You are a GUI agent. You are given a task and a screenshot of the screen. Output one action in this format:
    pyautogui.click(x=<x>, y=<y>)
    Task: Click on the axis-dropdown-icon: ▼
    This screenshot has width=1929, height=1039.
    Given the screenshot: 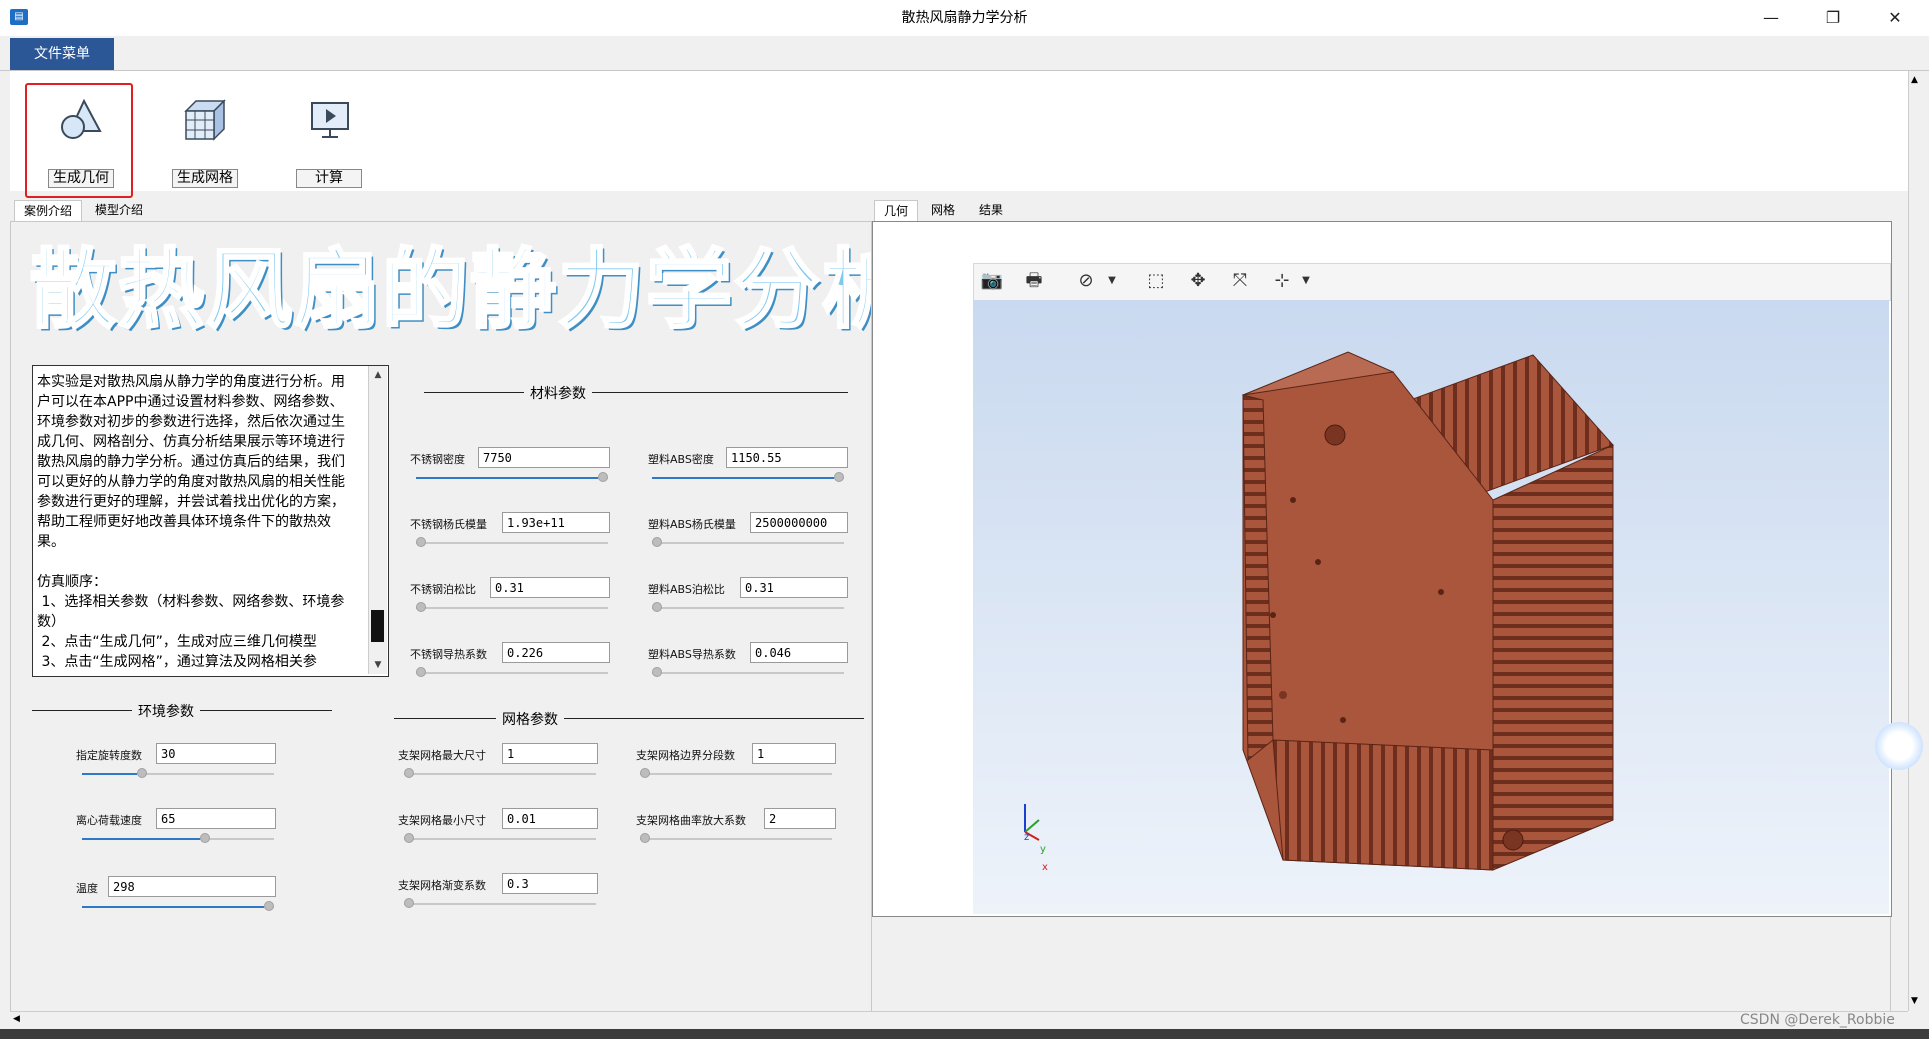 What is the action you would take?
    pyautogui.click(x=1306, y=281)
    